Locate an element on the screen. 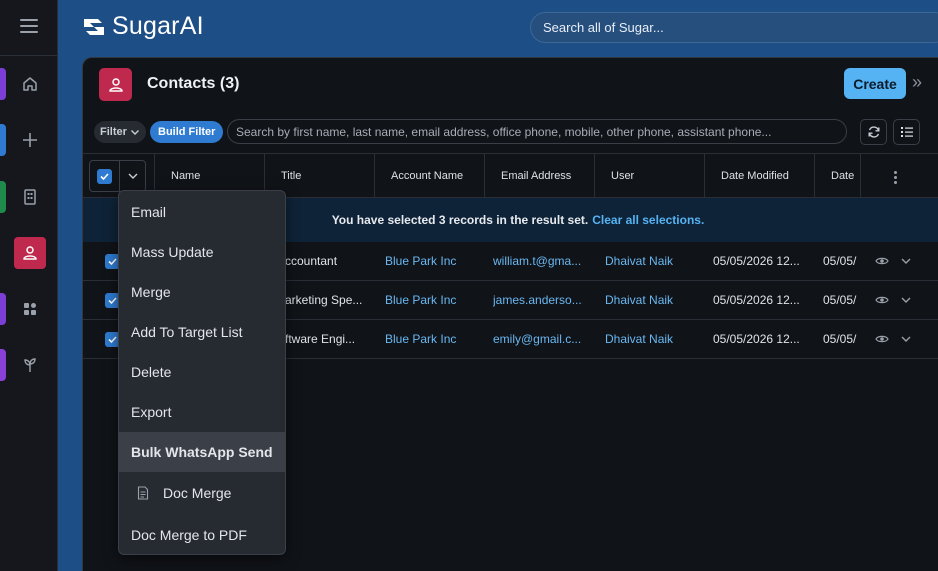 Image resolution: width=938 pixels, height=571 pixels. cell-title: ccountant is located at coordinates (311, 261).